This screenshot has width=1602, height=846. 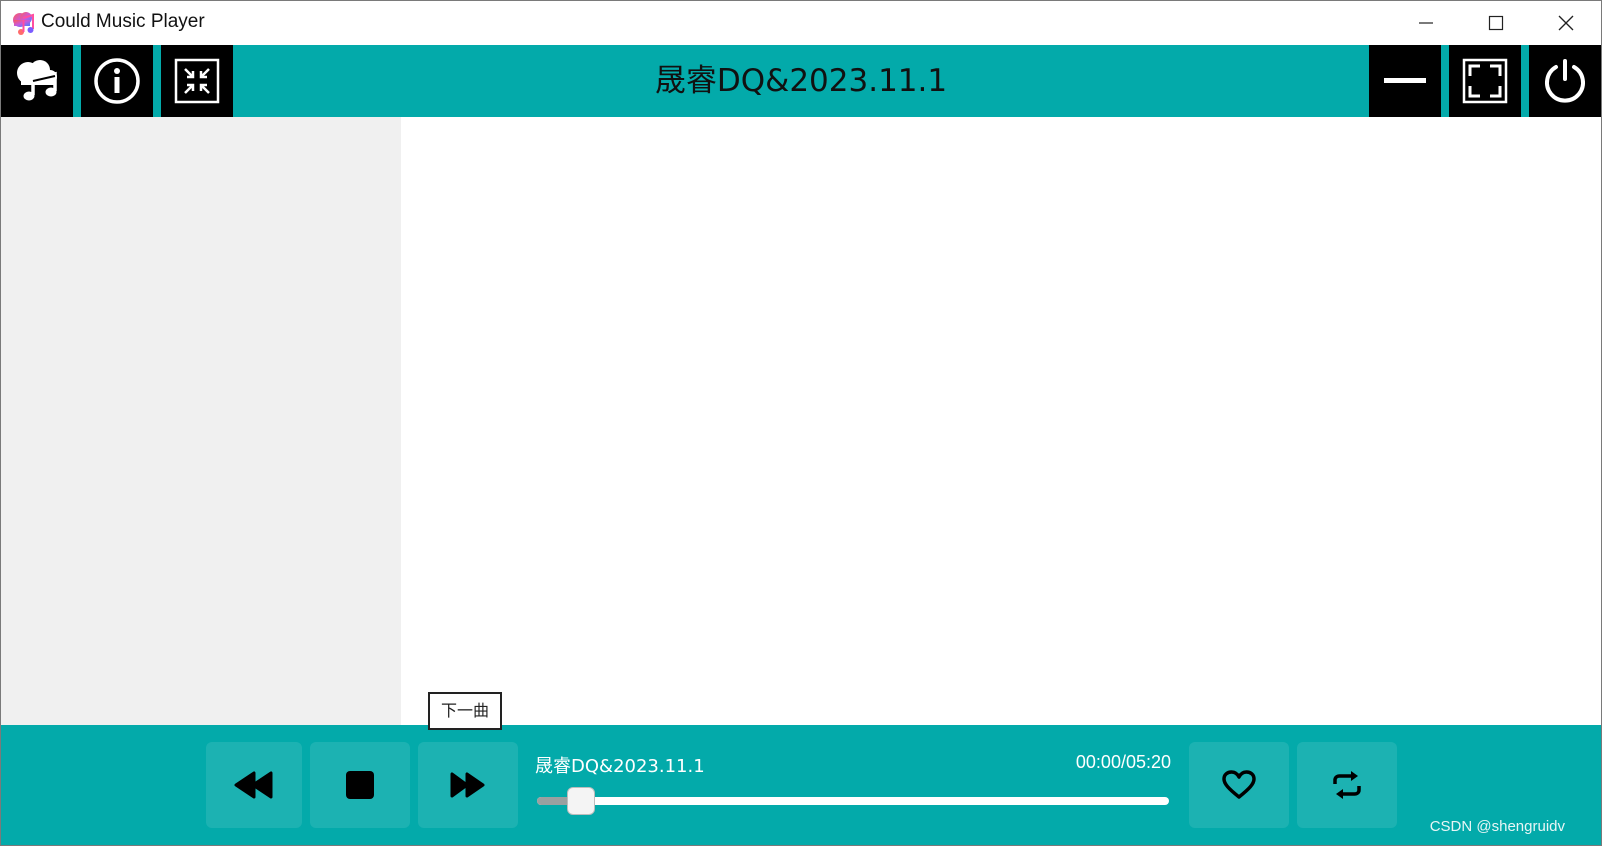 I want to click on stop-icon, so click(x=360, y=785).